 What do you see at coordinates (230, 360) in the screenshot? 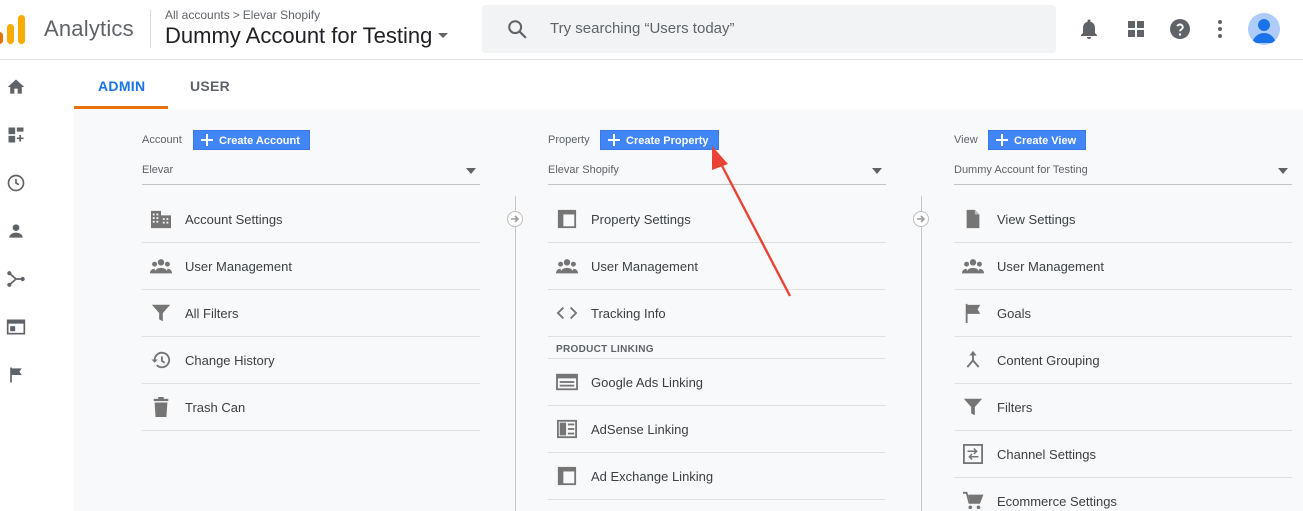
I see `menu-item-label: Change History` at bounding box center [230, 360].